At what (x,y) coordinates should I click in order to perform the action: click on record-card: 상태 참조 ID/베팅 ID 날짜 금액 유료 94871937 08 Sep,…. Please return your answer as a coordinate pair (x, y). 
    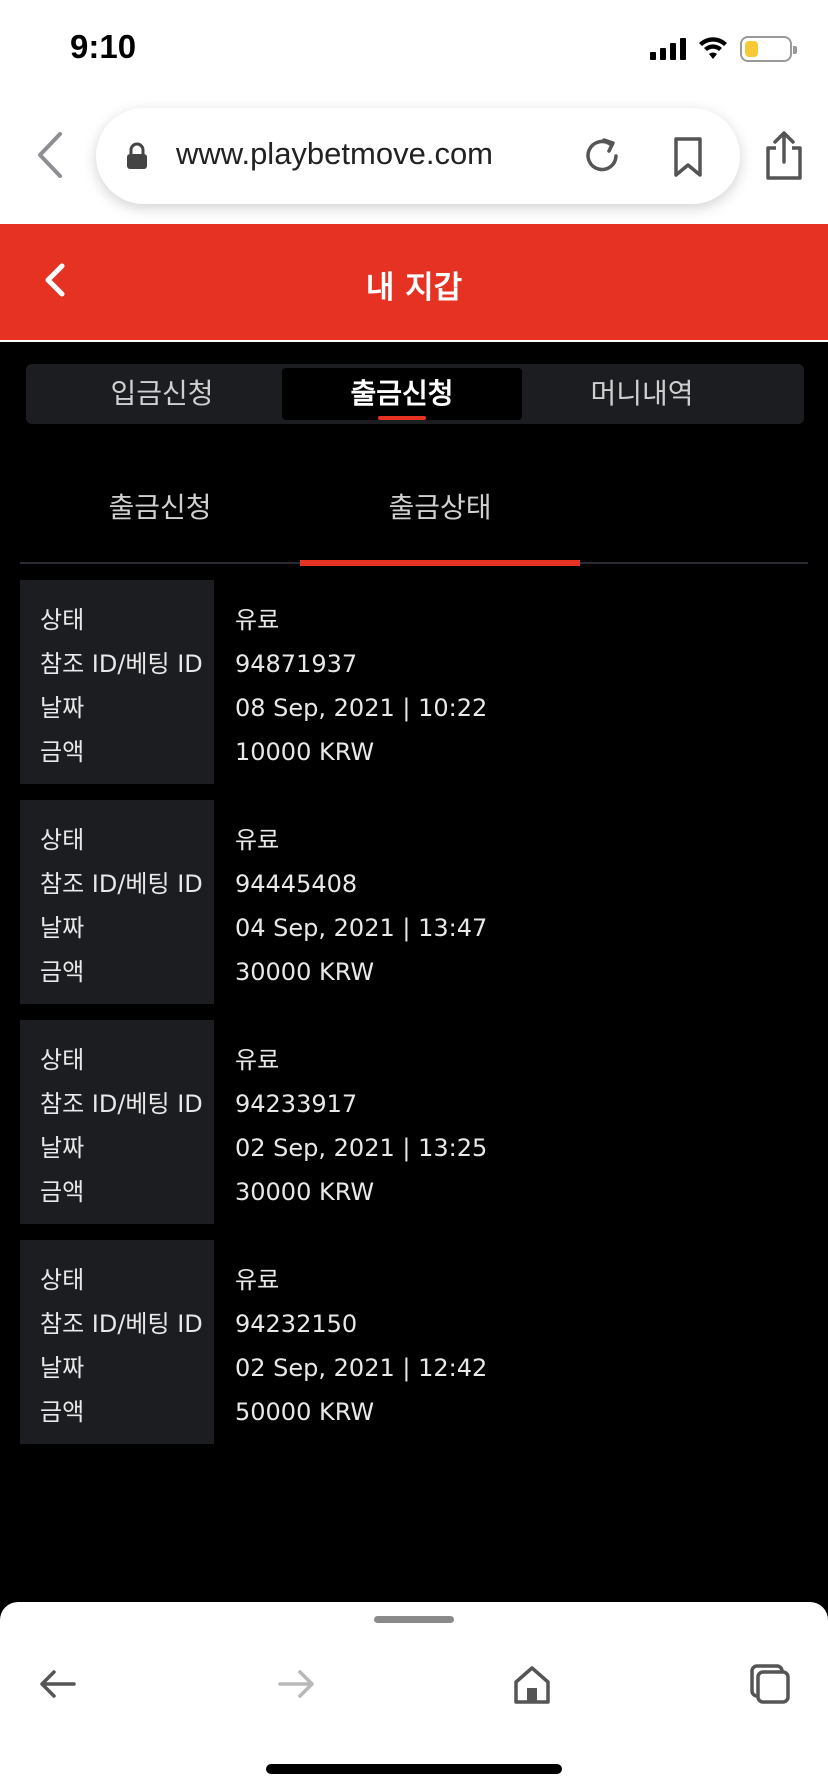
    Looking at the image, I should click on (414, 682).